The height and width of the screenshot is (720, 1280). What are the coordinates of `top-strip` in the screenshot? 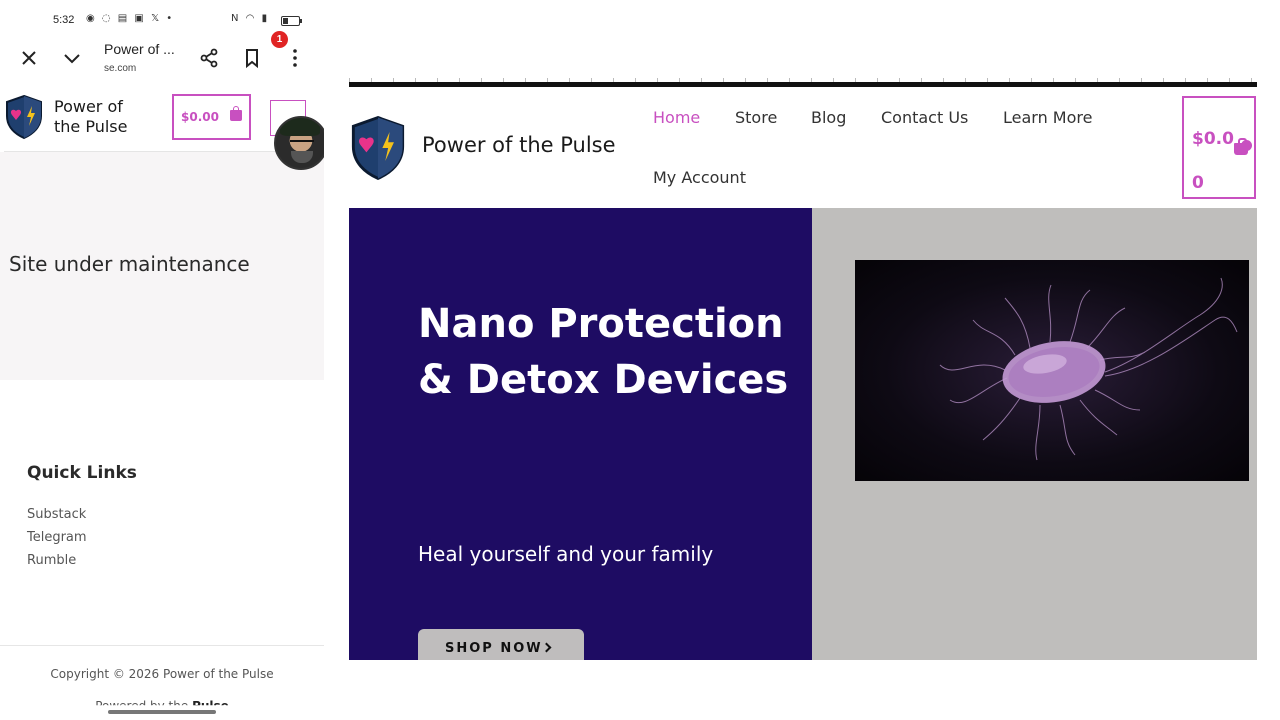 It's located at (803, 83).